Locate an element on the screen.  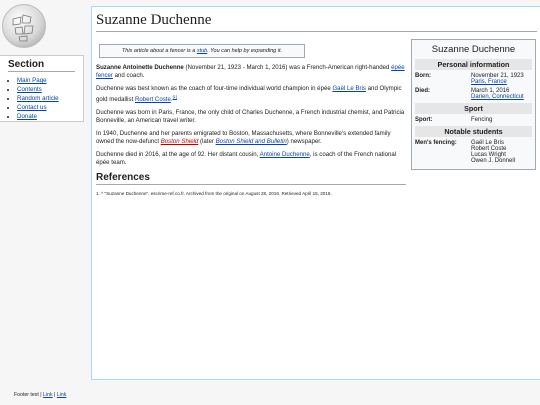
footer: Footer text | Link | Link is located at coordinates (40, 395).